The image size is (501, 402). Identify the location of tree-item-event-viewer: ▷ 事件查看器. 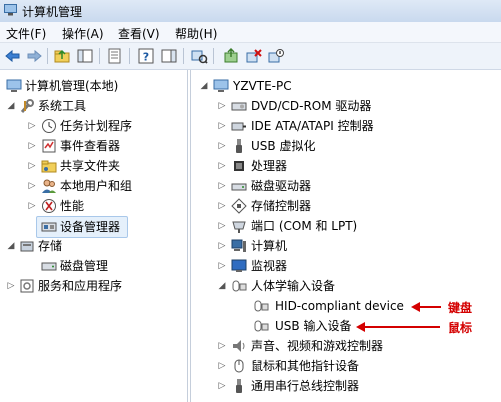
(93, 146).